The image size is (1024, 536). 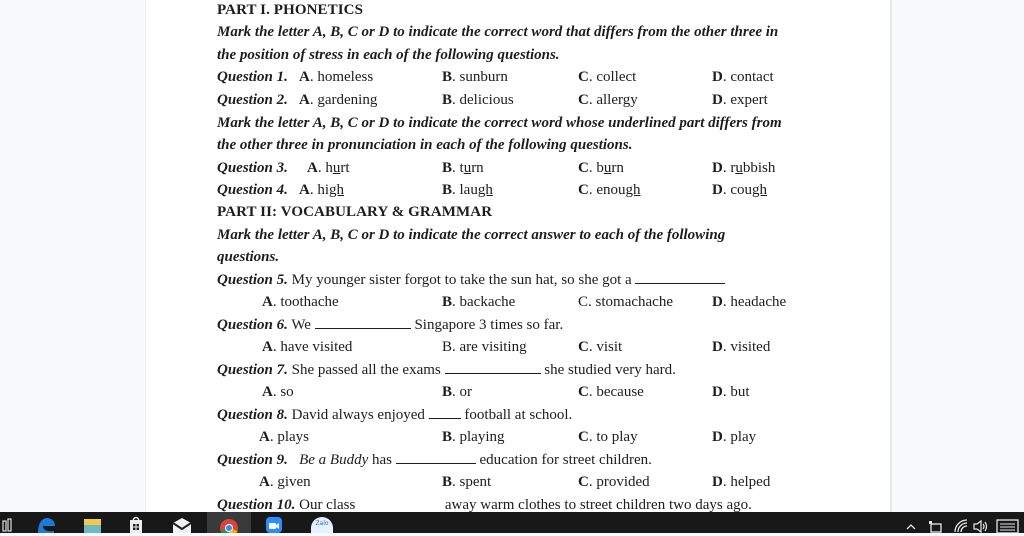 What do you see at coordinates (734, 437) in the screenshot?
I see `option-d: D. play` at bounding box center [734, 437].